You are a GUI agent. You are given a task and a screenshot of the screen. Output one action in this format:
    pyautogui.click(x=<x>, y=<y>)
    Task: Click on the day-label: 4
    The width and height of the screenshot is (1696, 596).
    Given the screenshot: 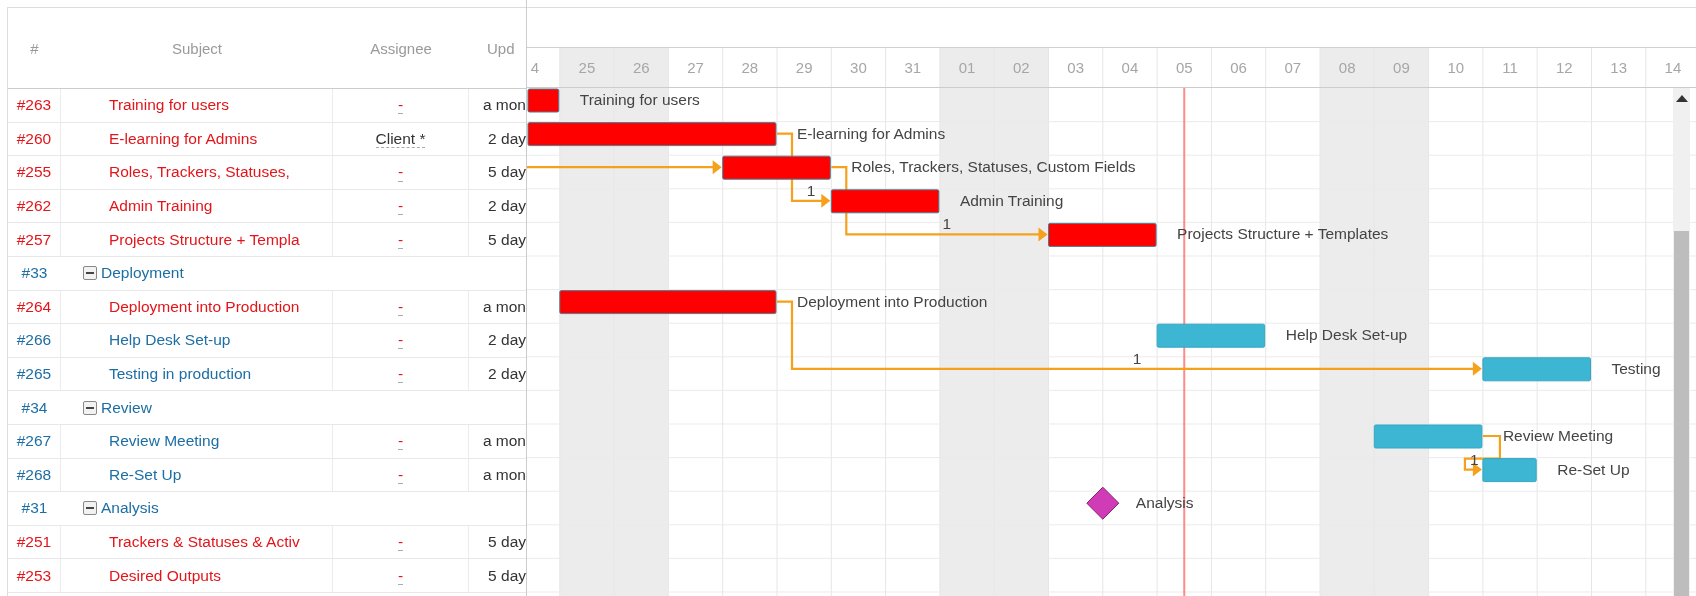 What is the action you would take?
    pyautogui.click(x=535, y=67)
    